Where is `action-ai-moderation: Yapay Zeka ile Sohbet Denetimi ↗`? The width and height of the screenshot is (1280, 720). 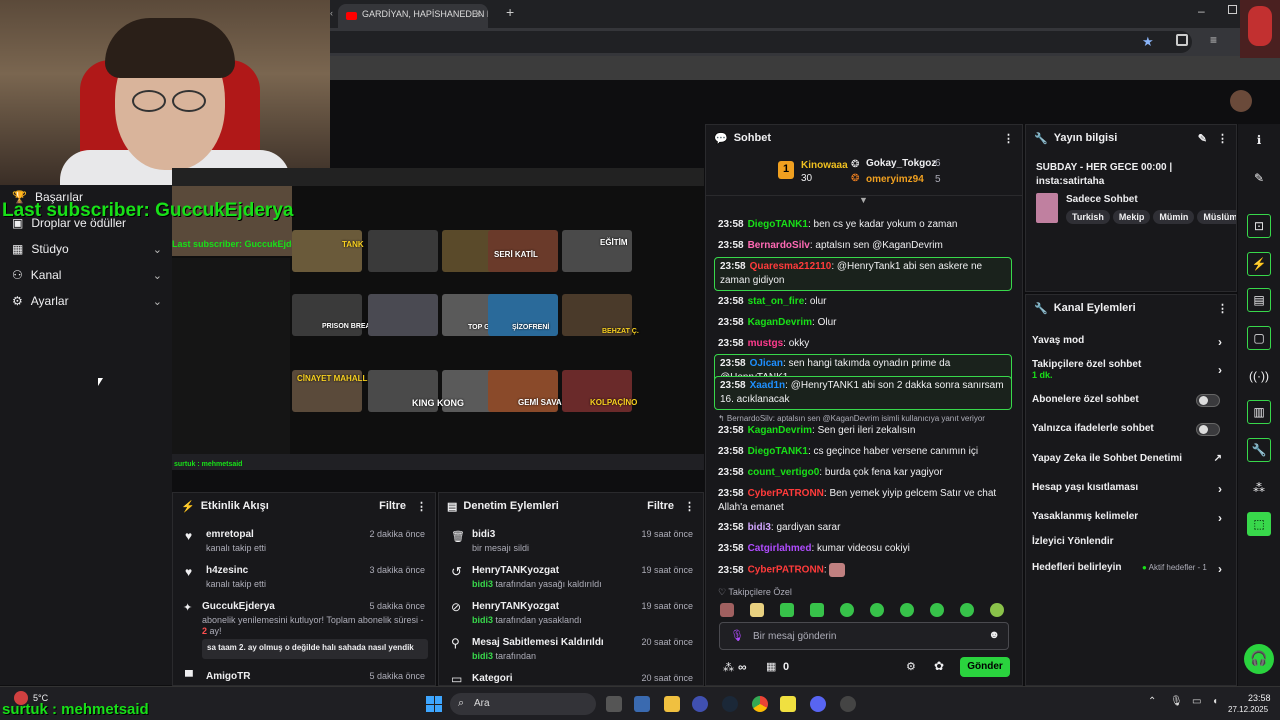
action-ai-moderation: Yapay Zeka ile Sohbet Denetimi ↗ is located at coordinates (1130, 458).